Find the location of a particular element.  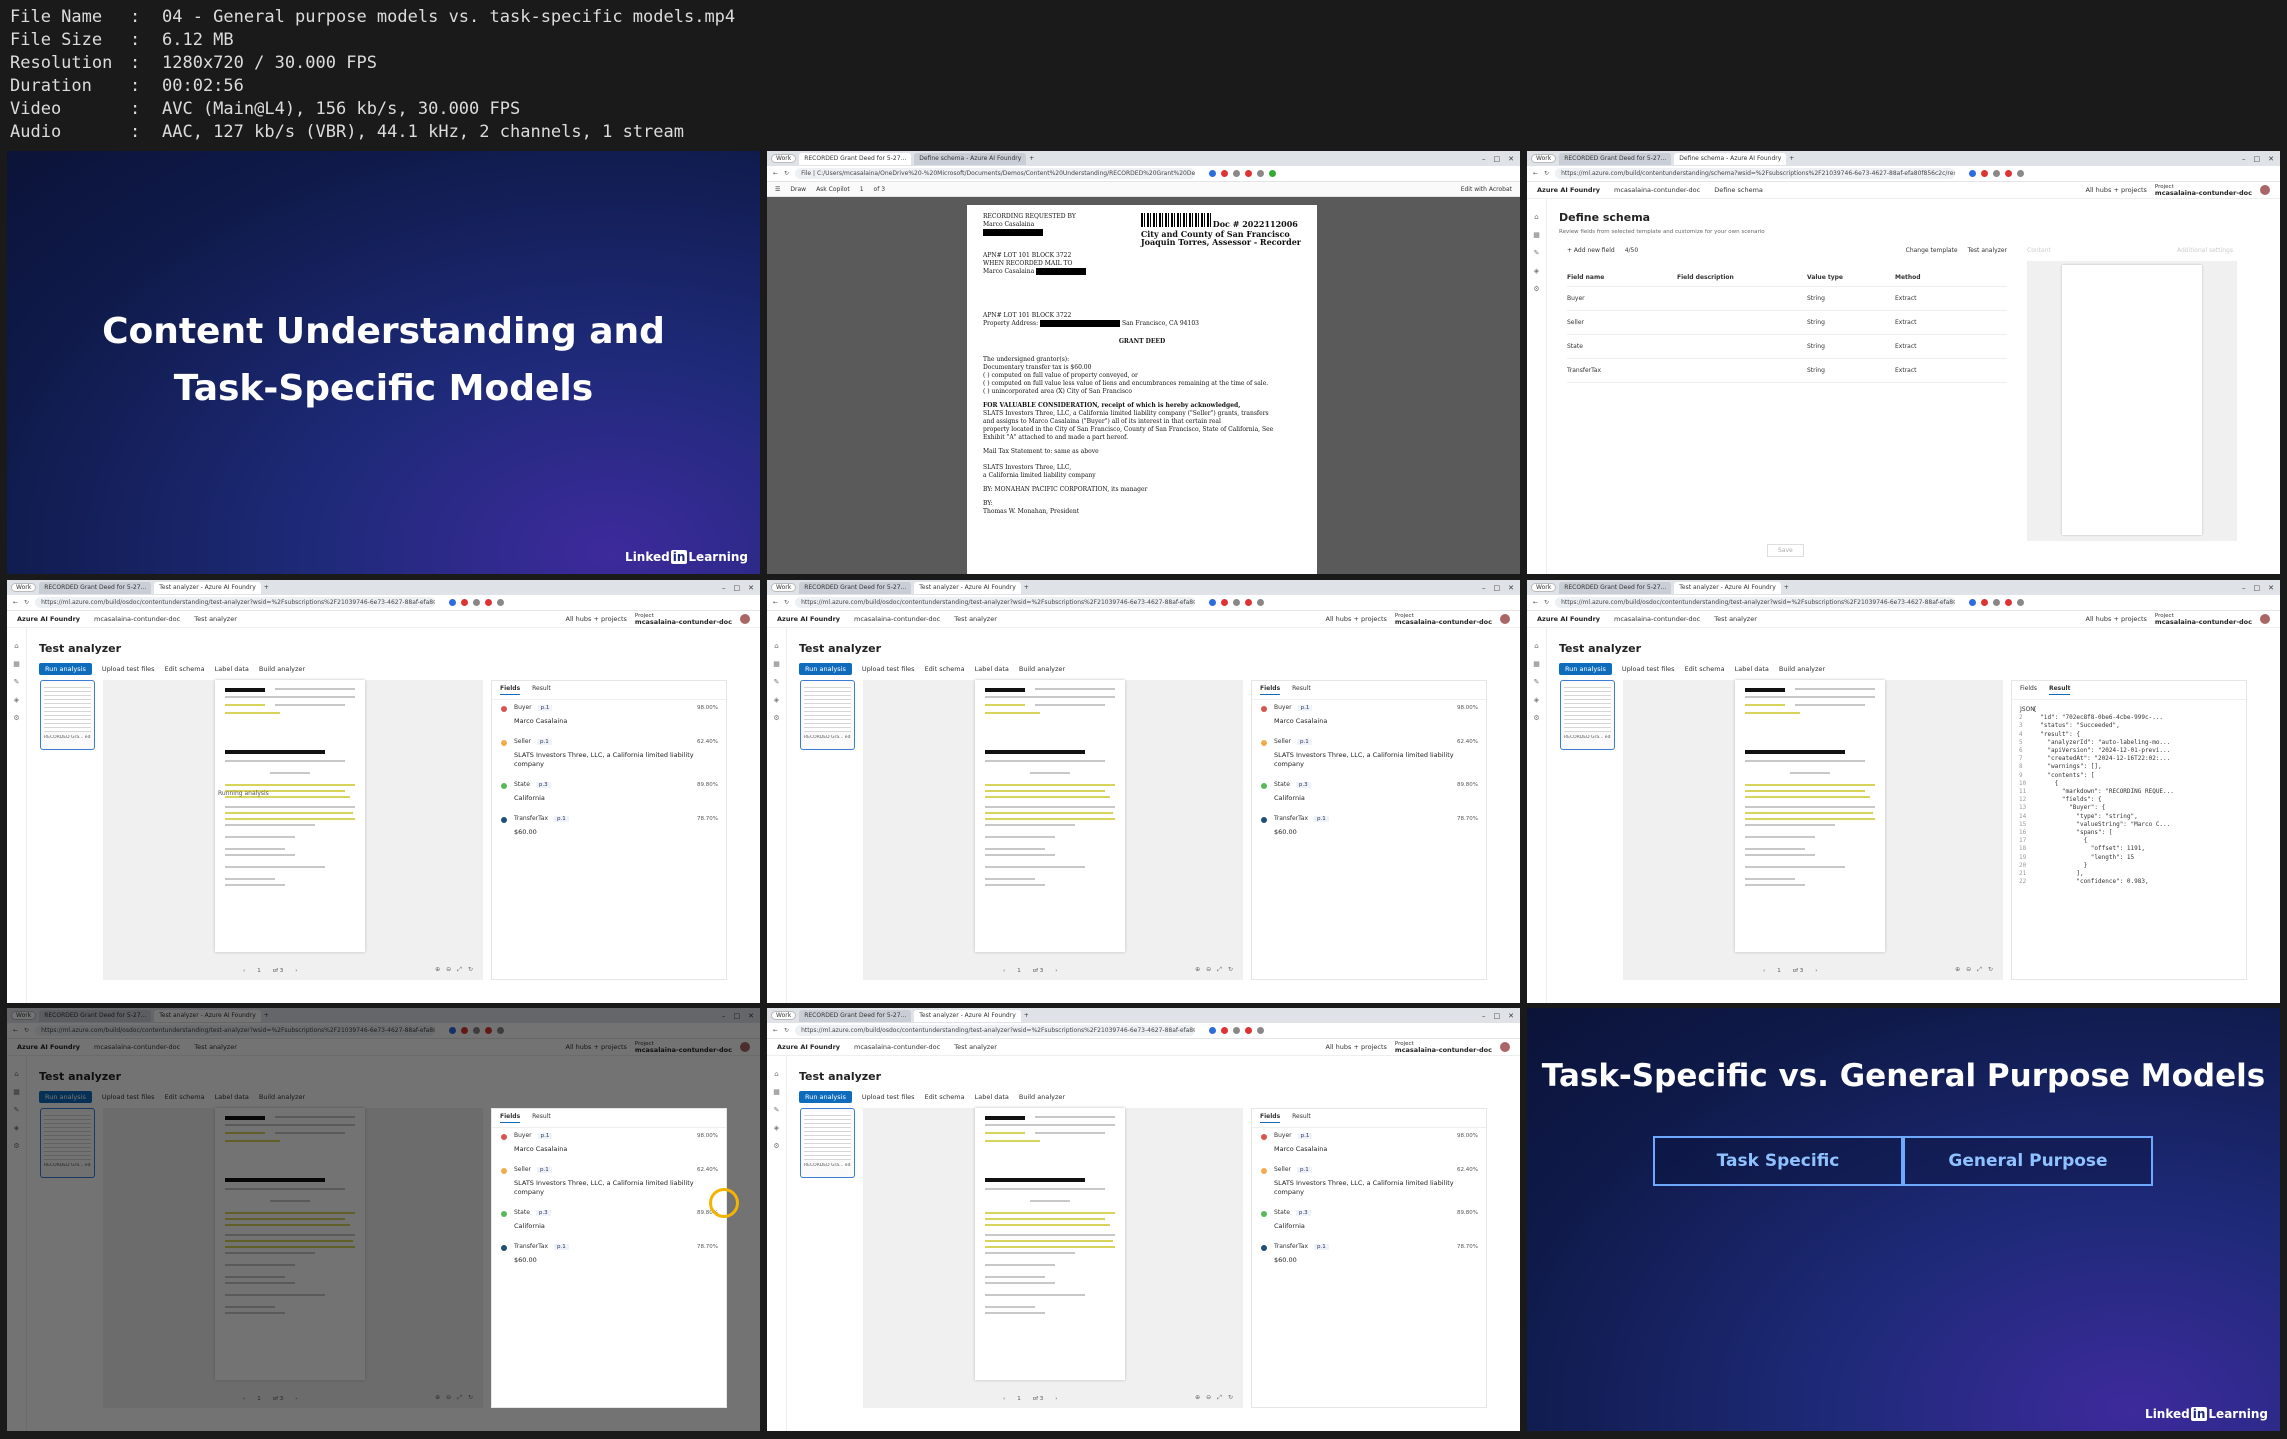

breadcrumb-define-schema: Define schema is located at coordinates (1738, 190).